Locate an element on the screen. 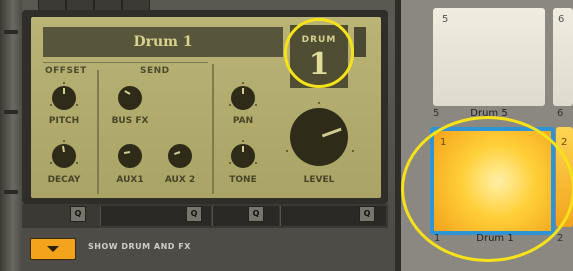  pad-right-index: 2 is located at coordinates (560, 238).